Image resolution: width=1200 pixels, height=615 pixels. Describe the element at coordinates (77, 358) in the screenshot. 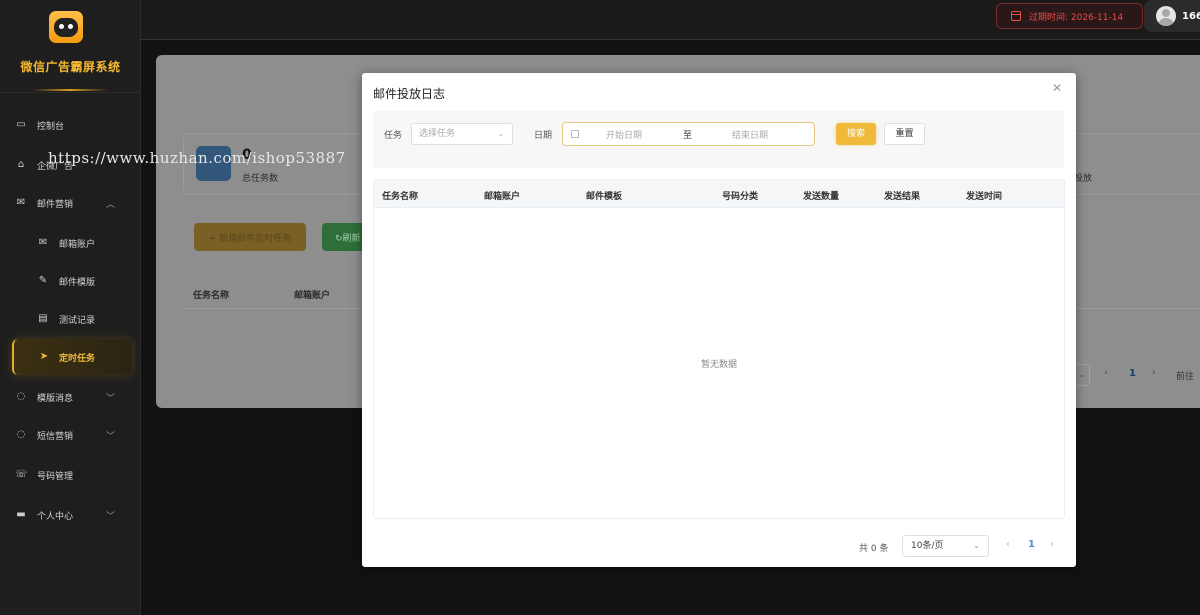

I see `sidebar-item-label: 定时任务` at that location.